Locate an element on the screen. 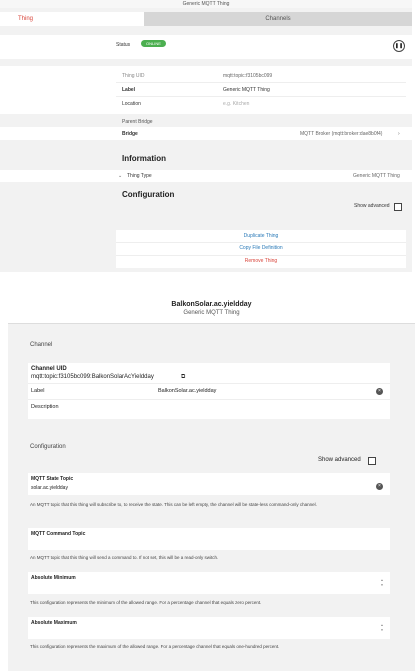  status-row: Status ONLINE ❚❚ is located at coordinates (206, 47).